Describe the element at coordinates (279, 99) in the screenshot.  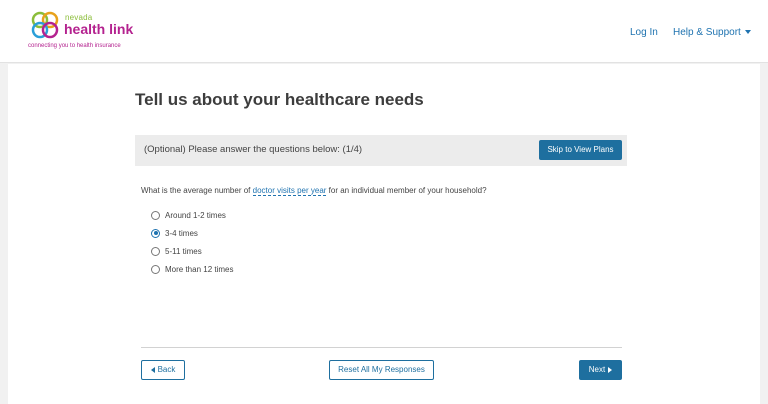
I see `page-title: Tell us about your healthcare needs` at that location.